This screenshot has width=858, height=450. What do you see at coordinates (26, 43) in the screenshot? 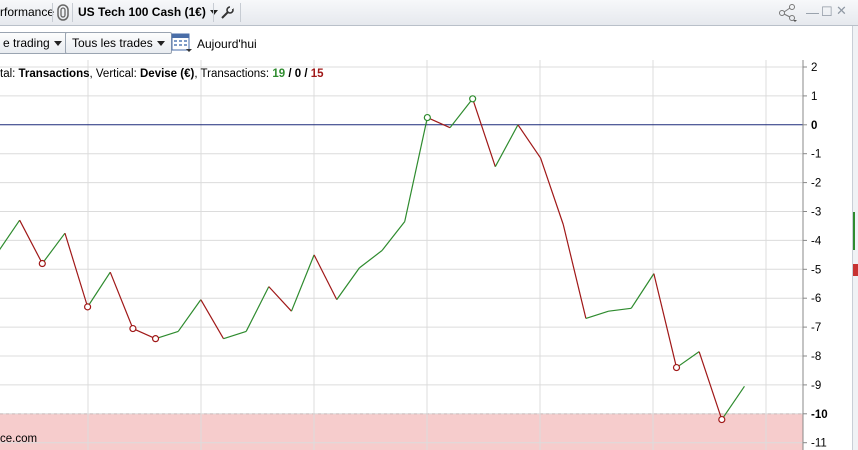
I see `trading-dropdown-label: e trading` at bounding box center [26, 43].